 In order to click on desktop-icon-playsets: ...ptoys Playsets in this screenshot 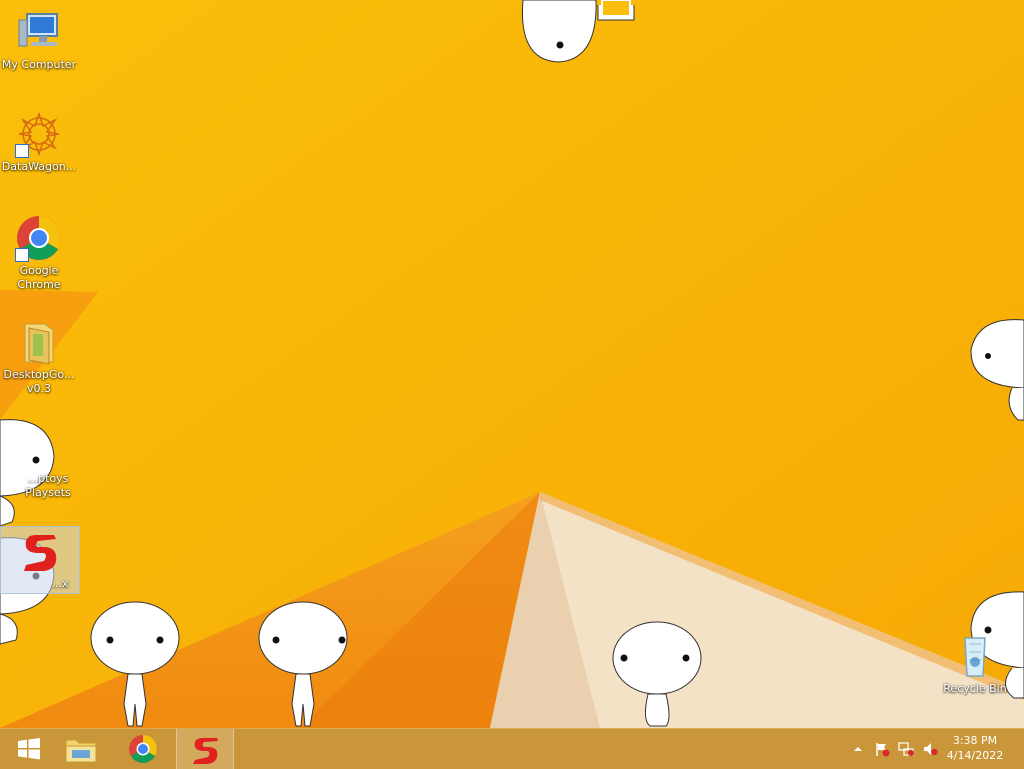, I will do `click(39, 461)`.